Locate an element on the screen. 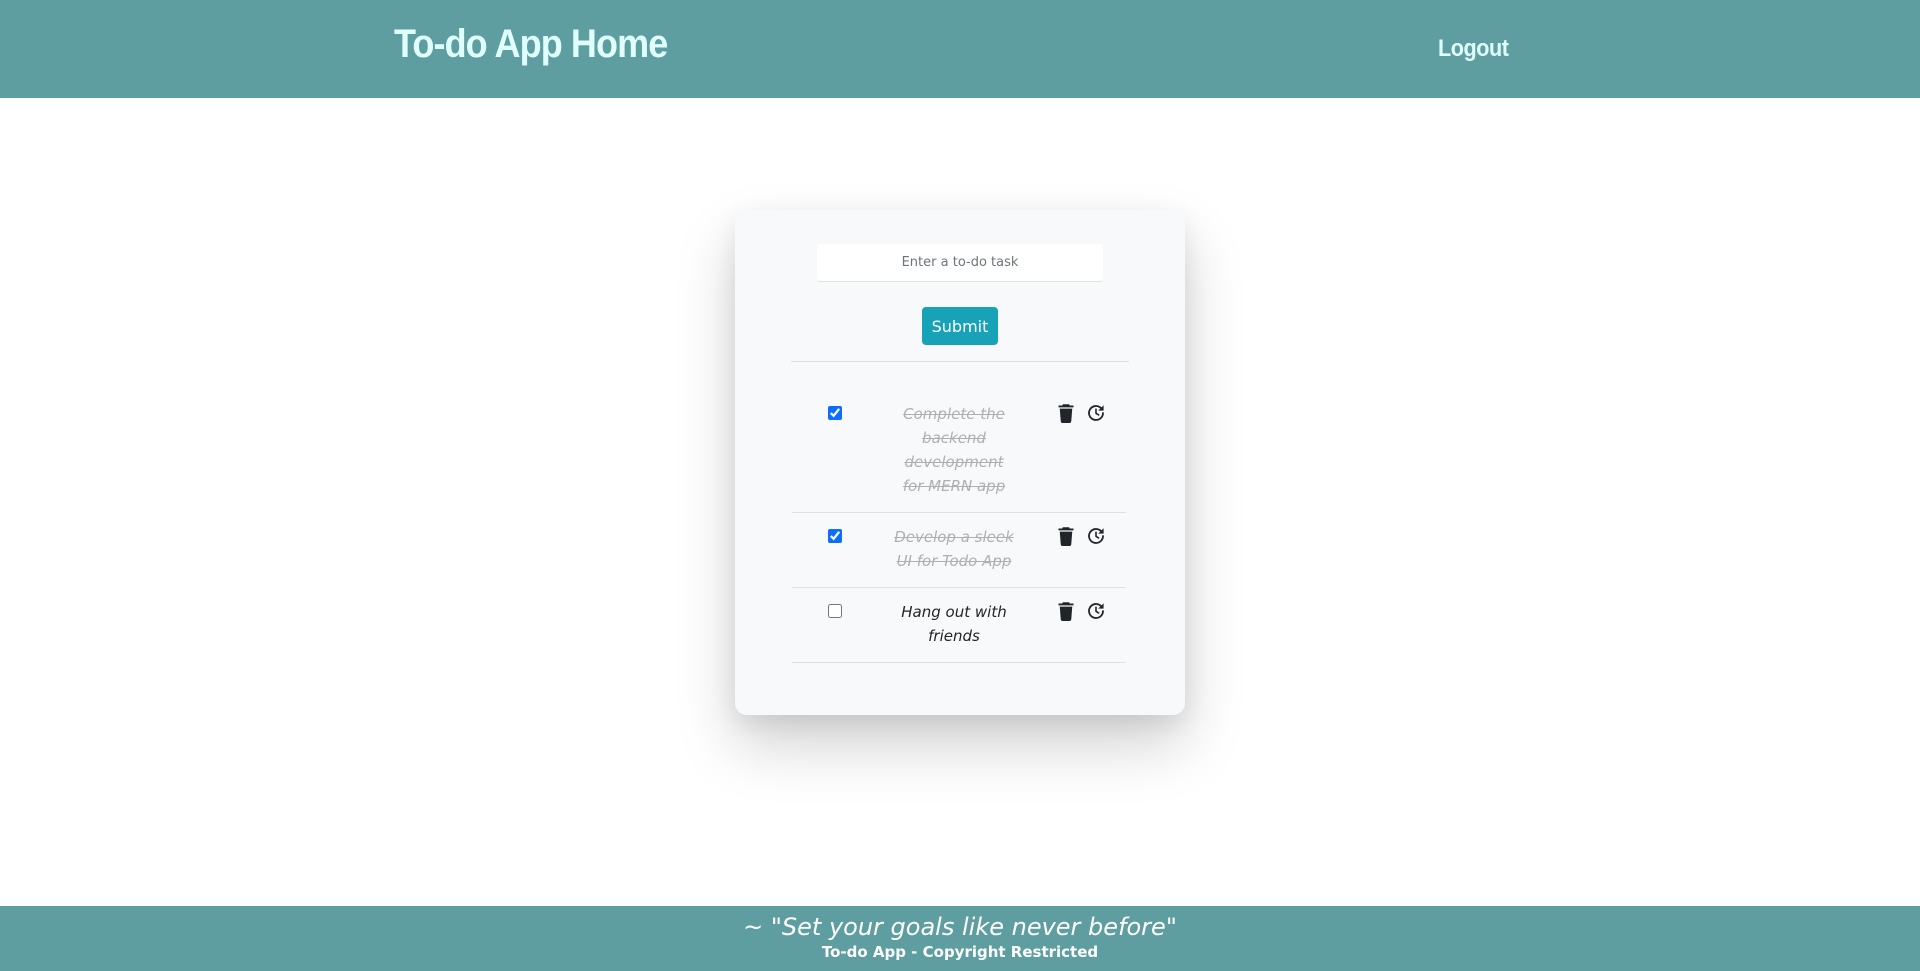 The width and height of the screenshot is (1920, 971). todo-item: Develop a sleek UI for Todo App is located at coordinates (959, 550).